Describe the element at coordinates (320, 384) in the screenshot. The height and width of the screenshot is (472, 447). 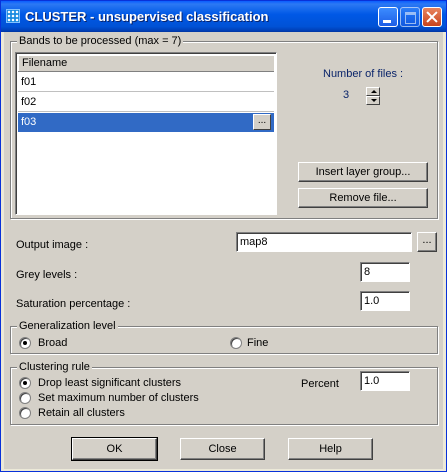
I see `percent-label: Percent` at that location.